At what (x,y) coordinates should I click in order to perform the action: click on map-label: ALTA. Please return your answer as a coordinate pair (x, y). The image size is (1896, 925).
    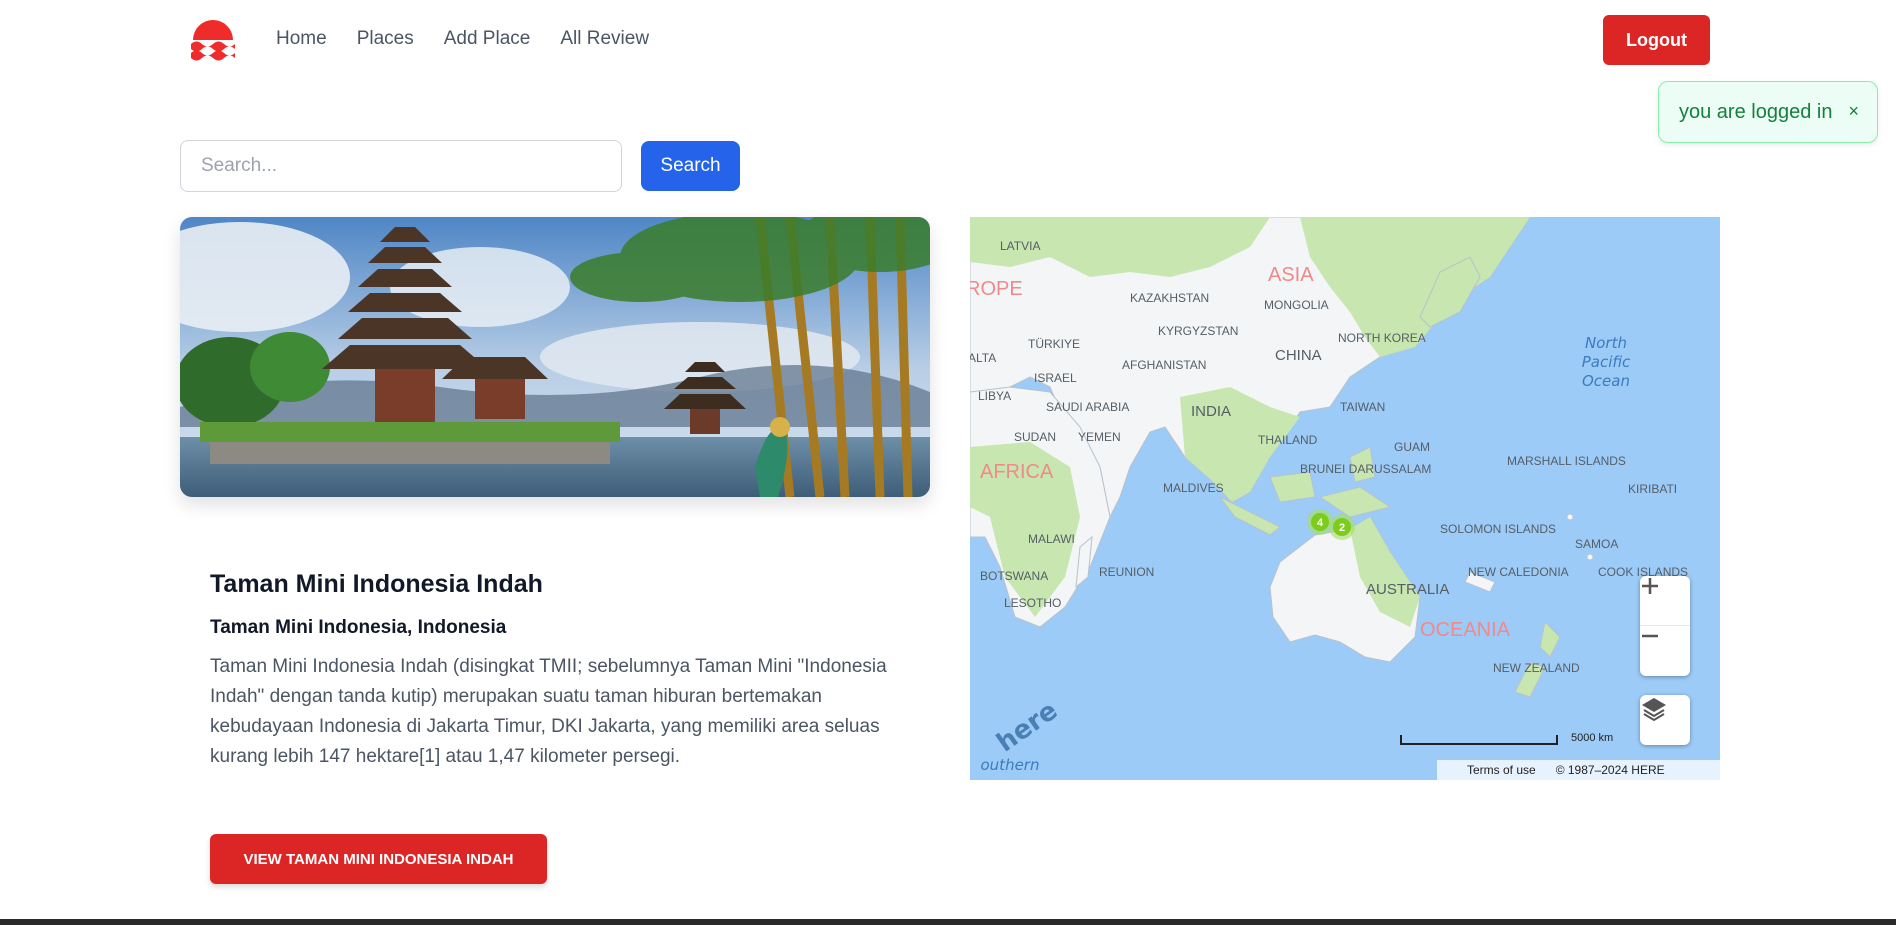
    Looking at the image, I should click on (983, 358).